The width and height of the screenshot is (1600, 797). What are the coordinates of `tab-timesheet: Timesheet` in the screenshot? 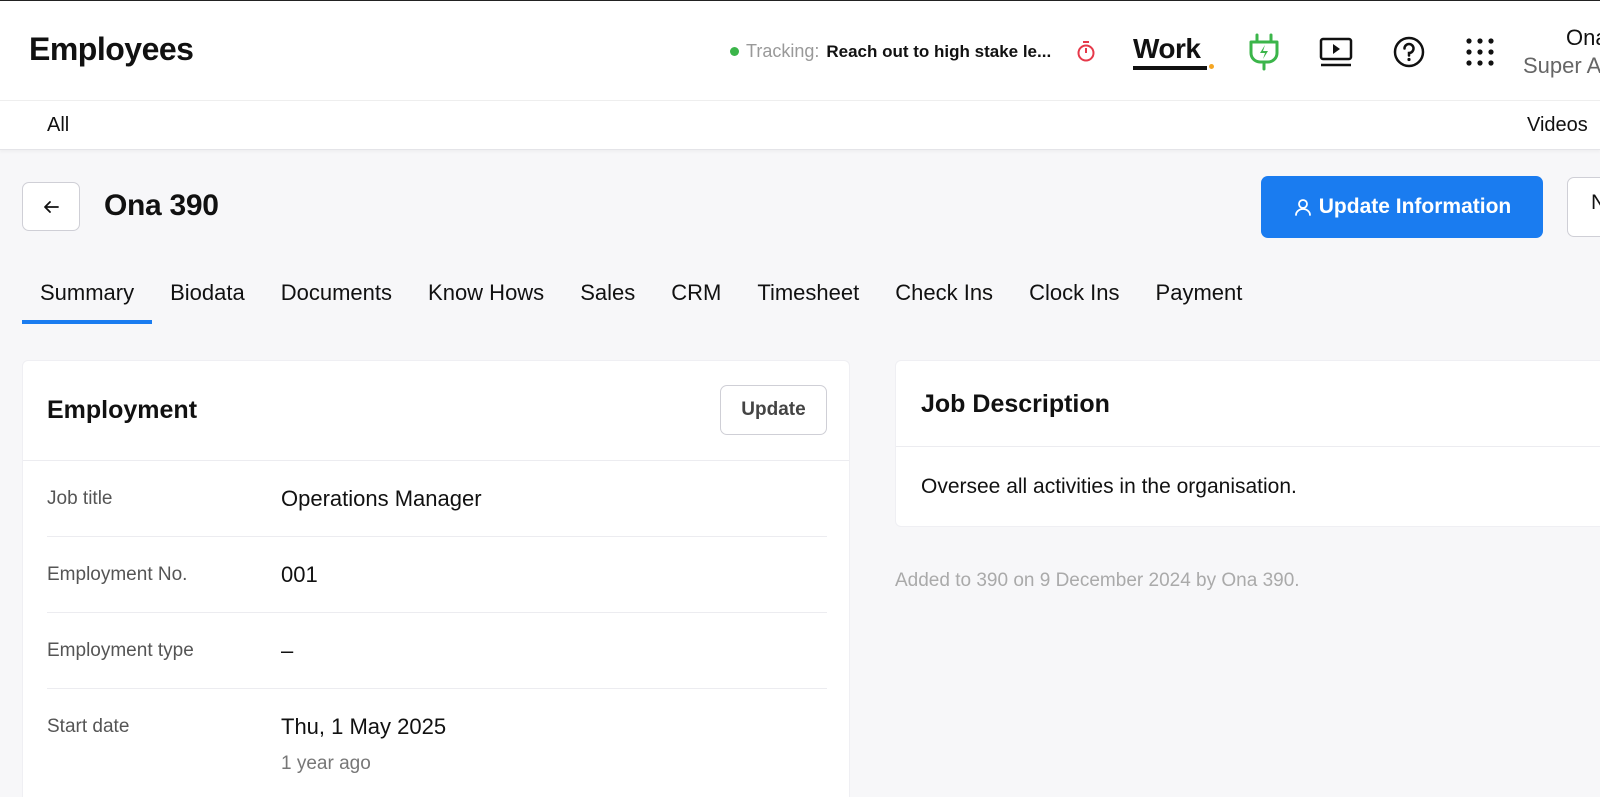 It's located at (808, 300).